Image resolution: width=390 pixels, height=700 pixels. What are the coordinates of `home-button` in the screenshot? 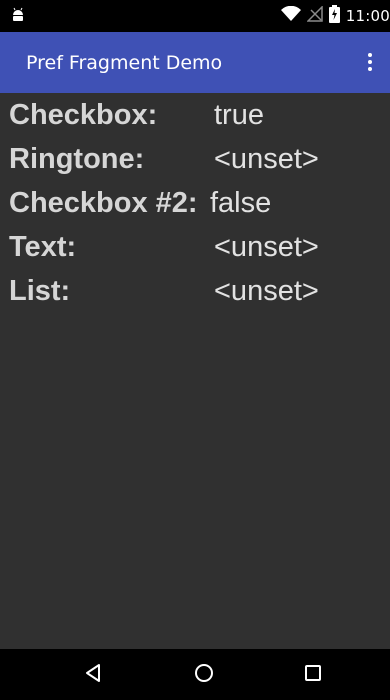 It's located at (204, 674).